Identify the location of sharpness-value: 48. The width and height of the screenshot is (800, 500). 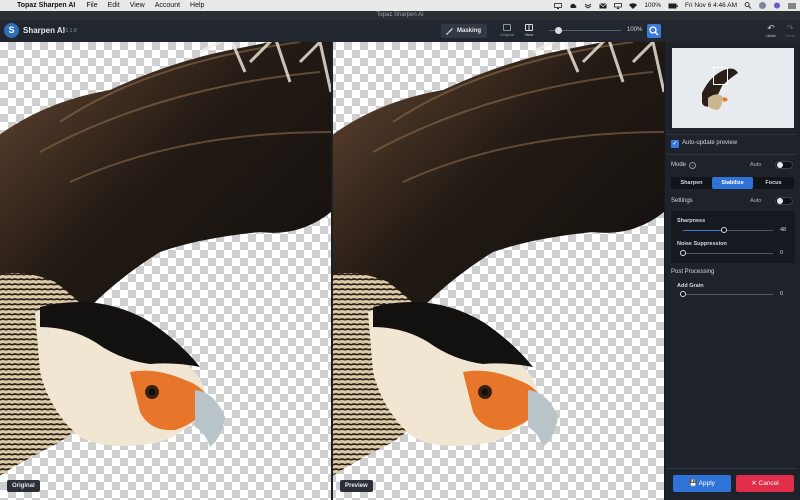
(783, 230).